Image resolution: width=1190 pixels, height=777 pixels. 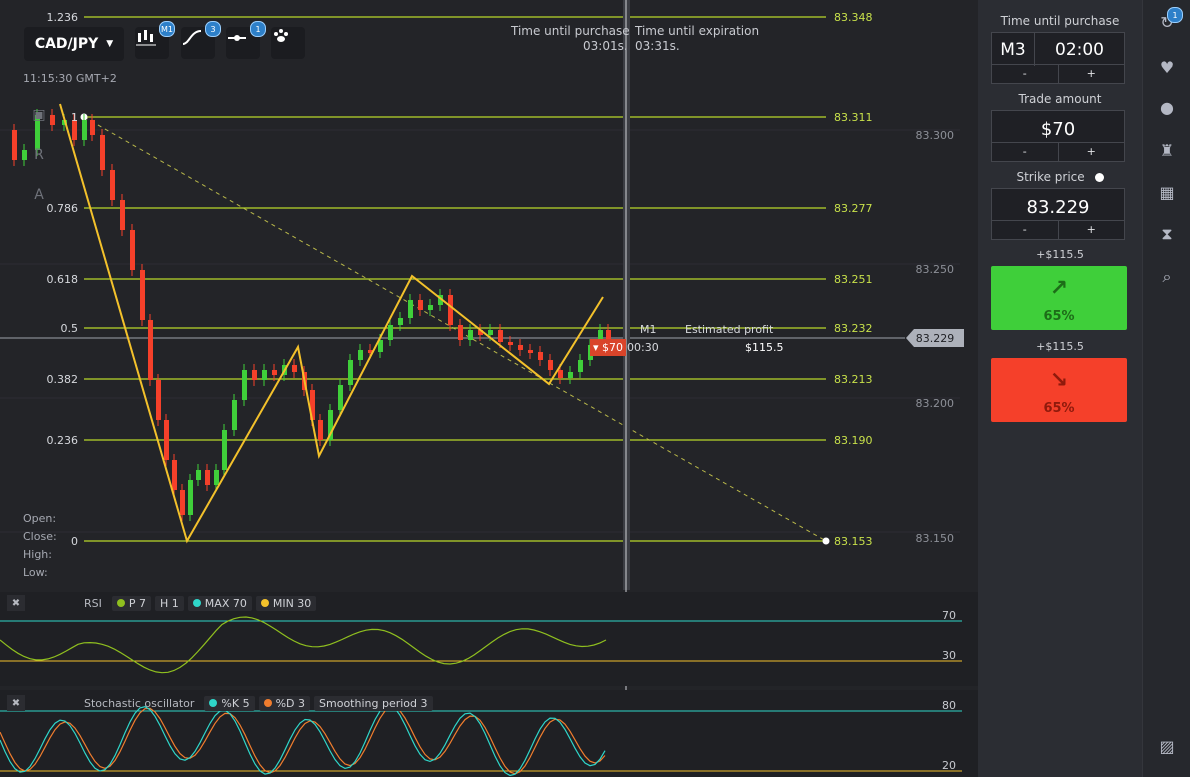 I want to click on k-color-dot, so click(x=213, y=703).